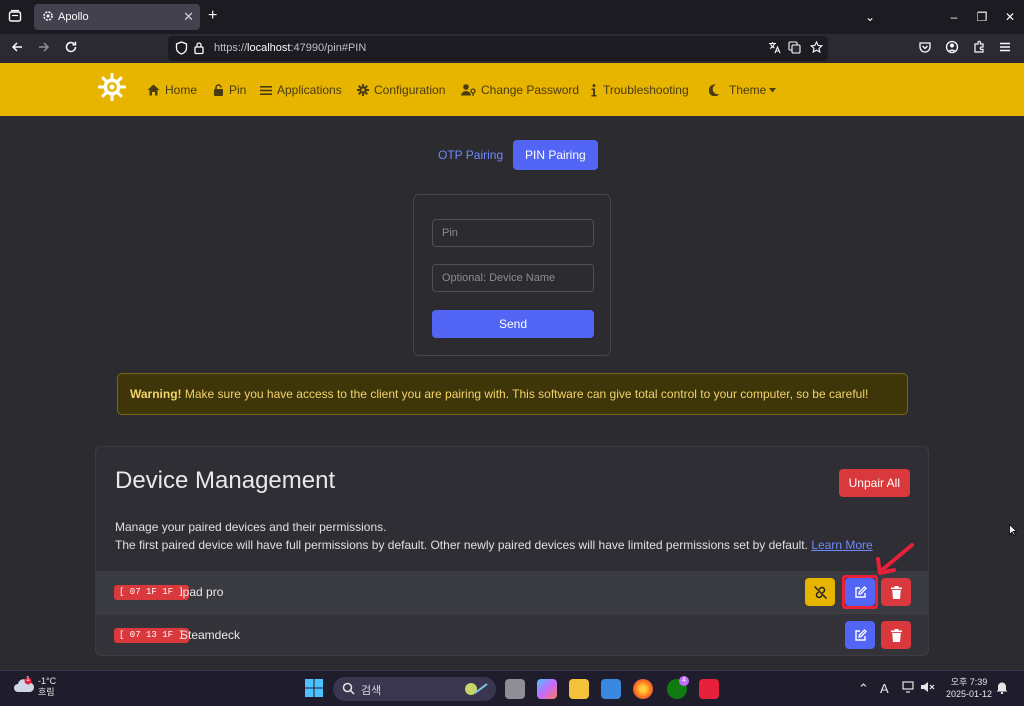 The width and height of the screenshot is (1024, 706). What do you see at coordinates (954, 17) in the screenshot?
I see `minimize-icon: –` at bounding box center [954, 17].